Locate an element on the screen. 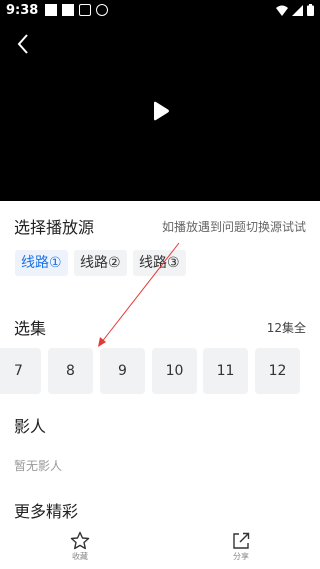 This screenshot has width=320, height=569. notification-k-icon is located at coordinates (102, 10).